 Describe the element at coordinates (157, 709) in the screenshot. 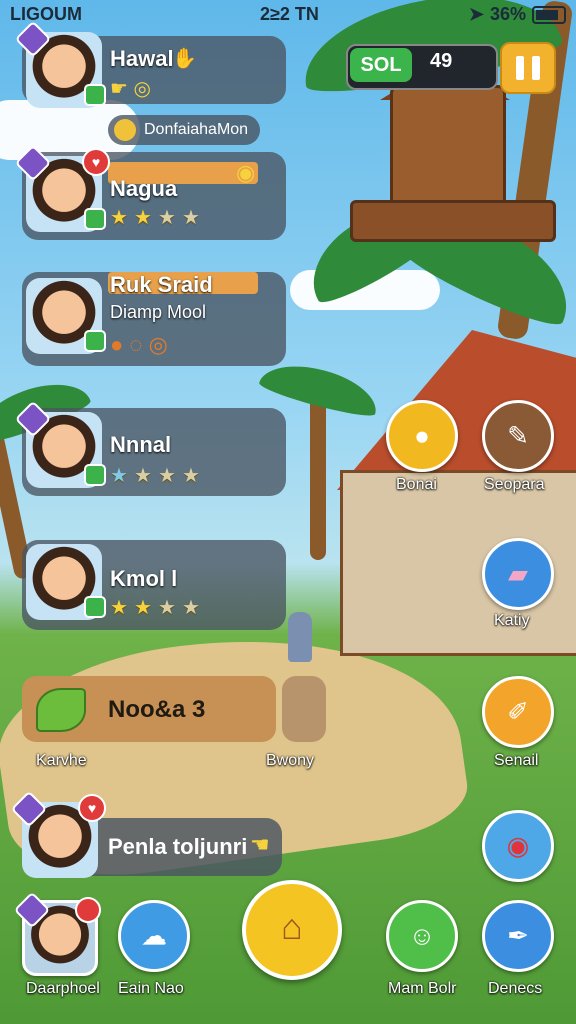

I see `quest-title: Noo&a 3` at that location.